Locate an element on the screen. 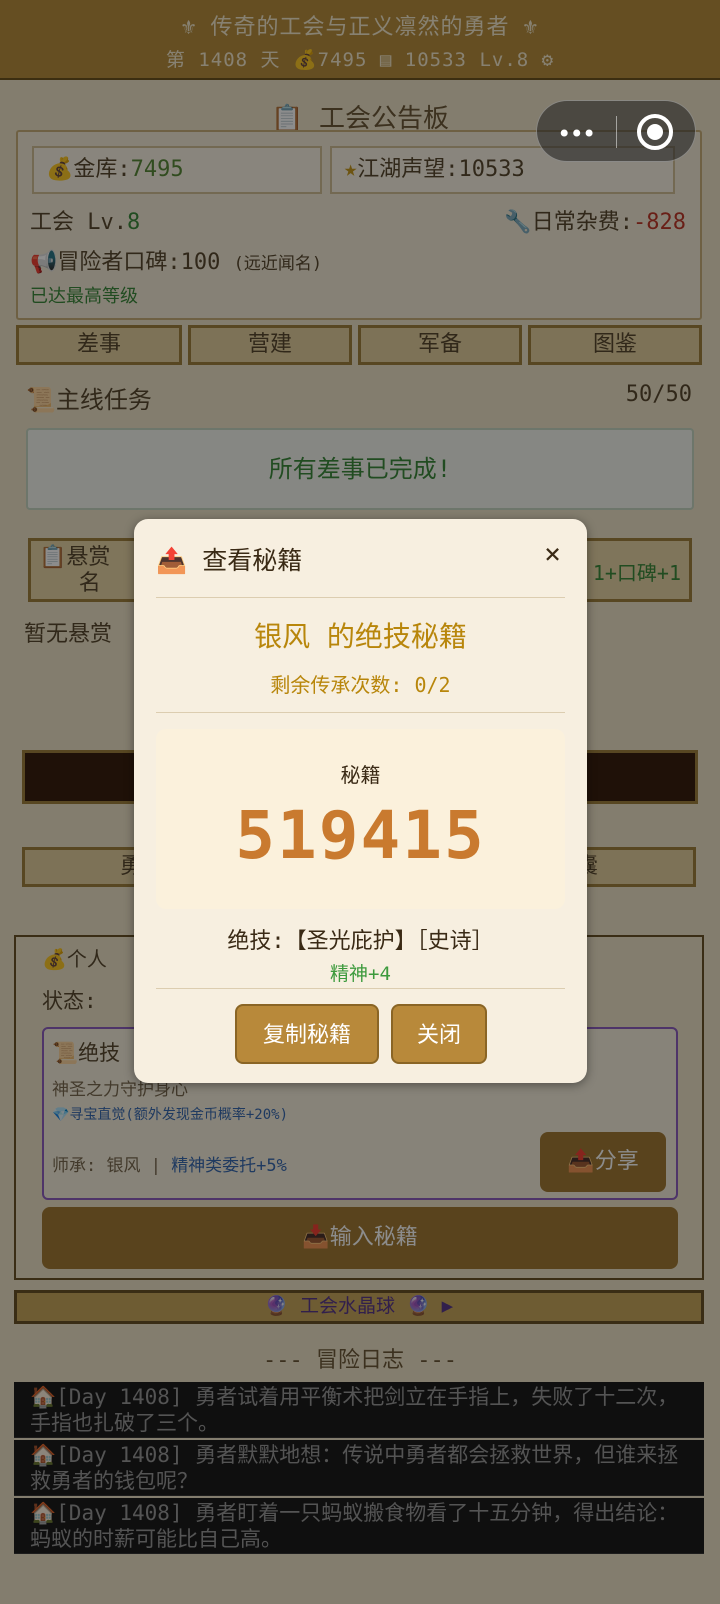  skill-line: 绝技:【圣光庇护】［史诗］ is located at coordinates (360, 941).